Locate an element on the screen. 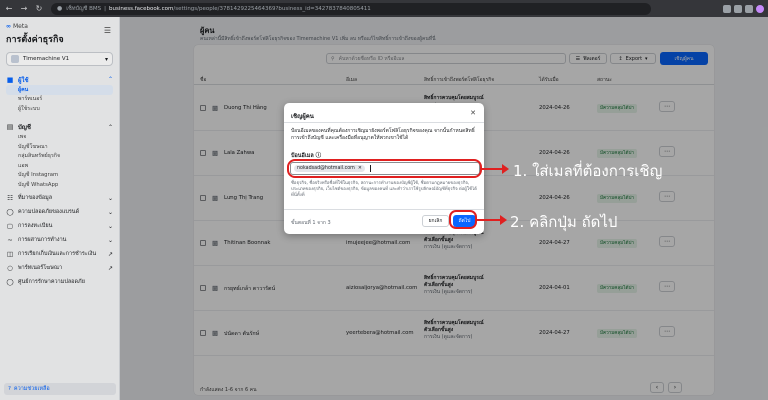  back-icon: ← is located at coordinates (9, 9).